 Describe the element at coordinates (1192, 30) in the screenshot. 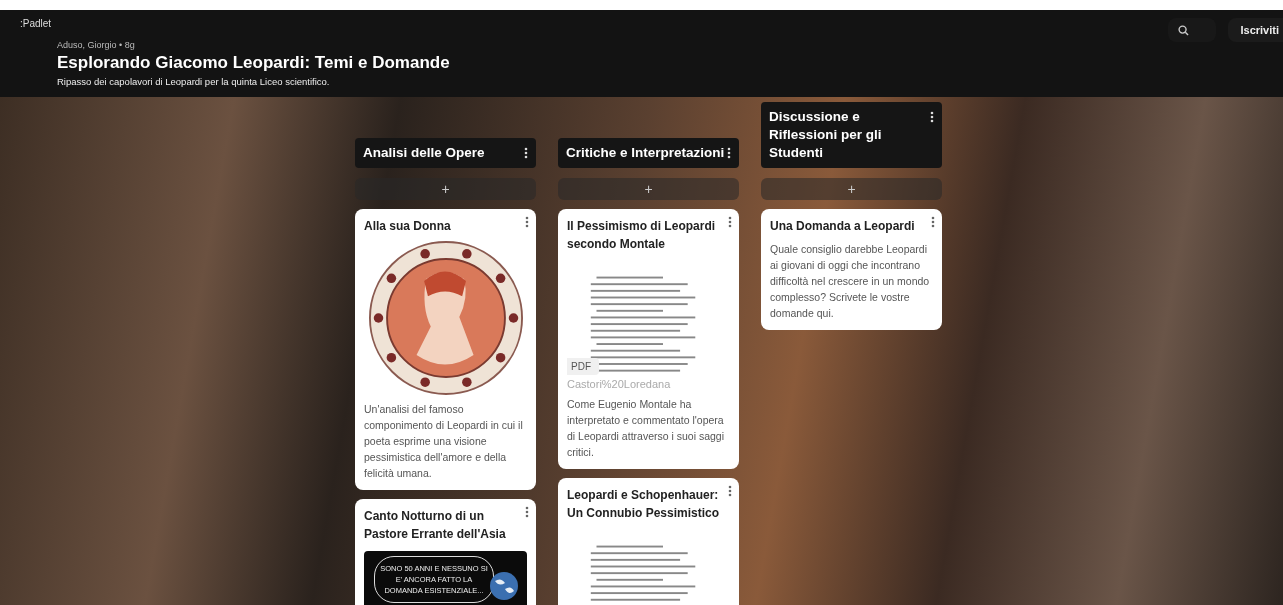

I see `search-button` at that location.